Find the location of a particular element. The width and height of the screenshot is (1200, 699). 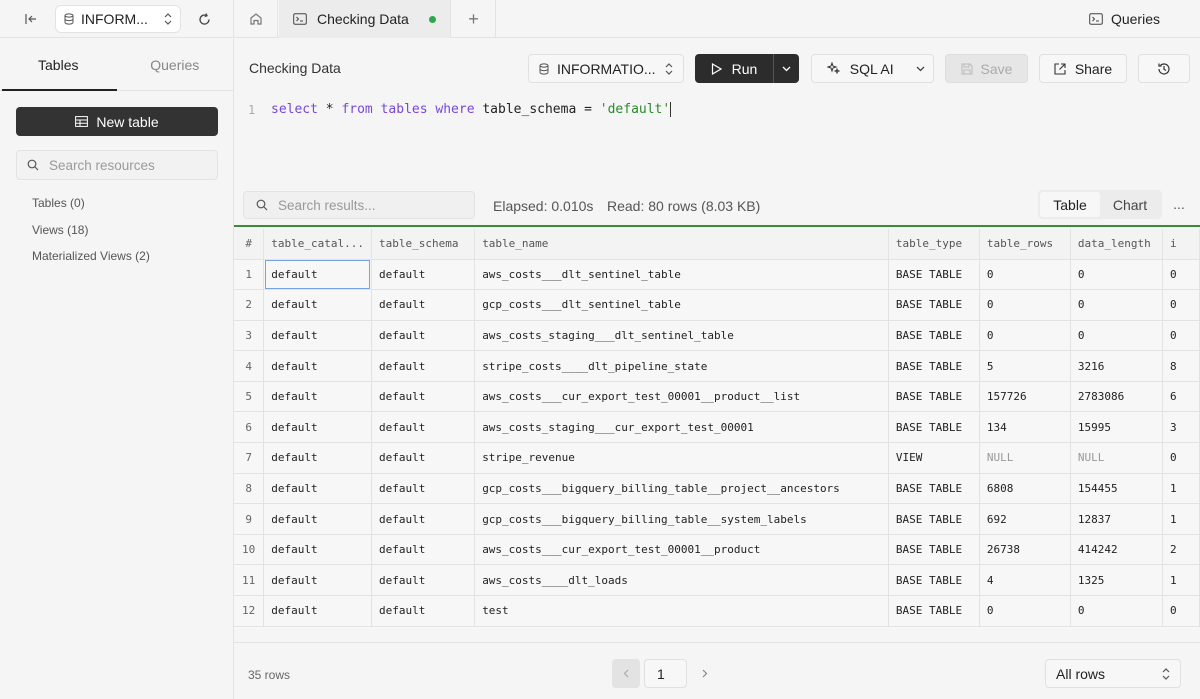

table-cell: 26738 is located at coordinates (1025, 550).